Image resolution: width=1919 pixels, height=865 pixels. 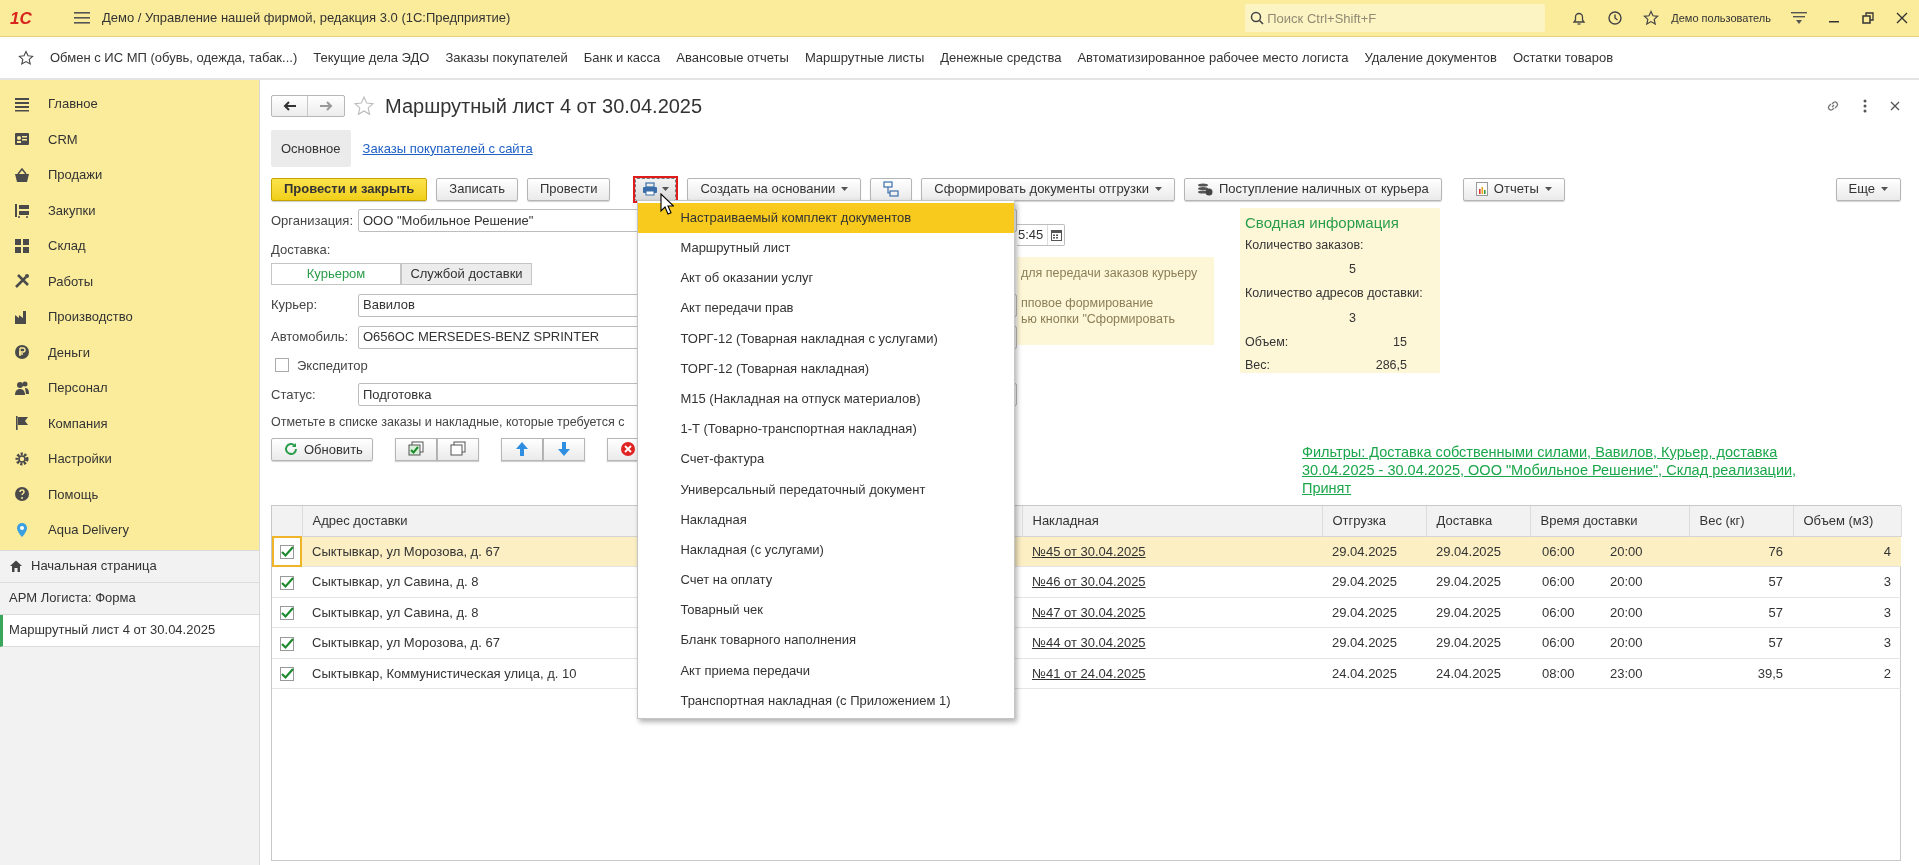 What do you see at coordinates (1334, 293) in the screenshot?
I see `summary-label: Количество адресов доставки:` at bounding box center [1334, 293].